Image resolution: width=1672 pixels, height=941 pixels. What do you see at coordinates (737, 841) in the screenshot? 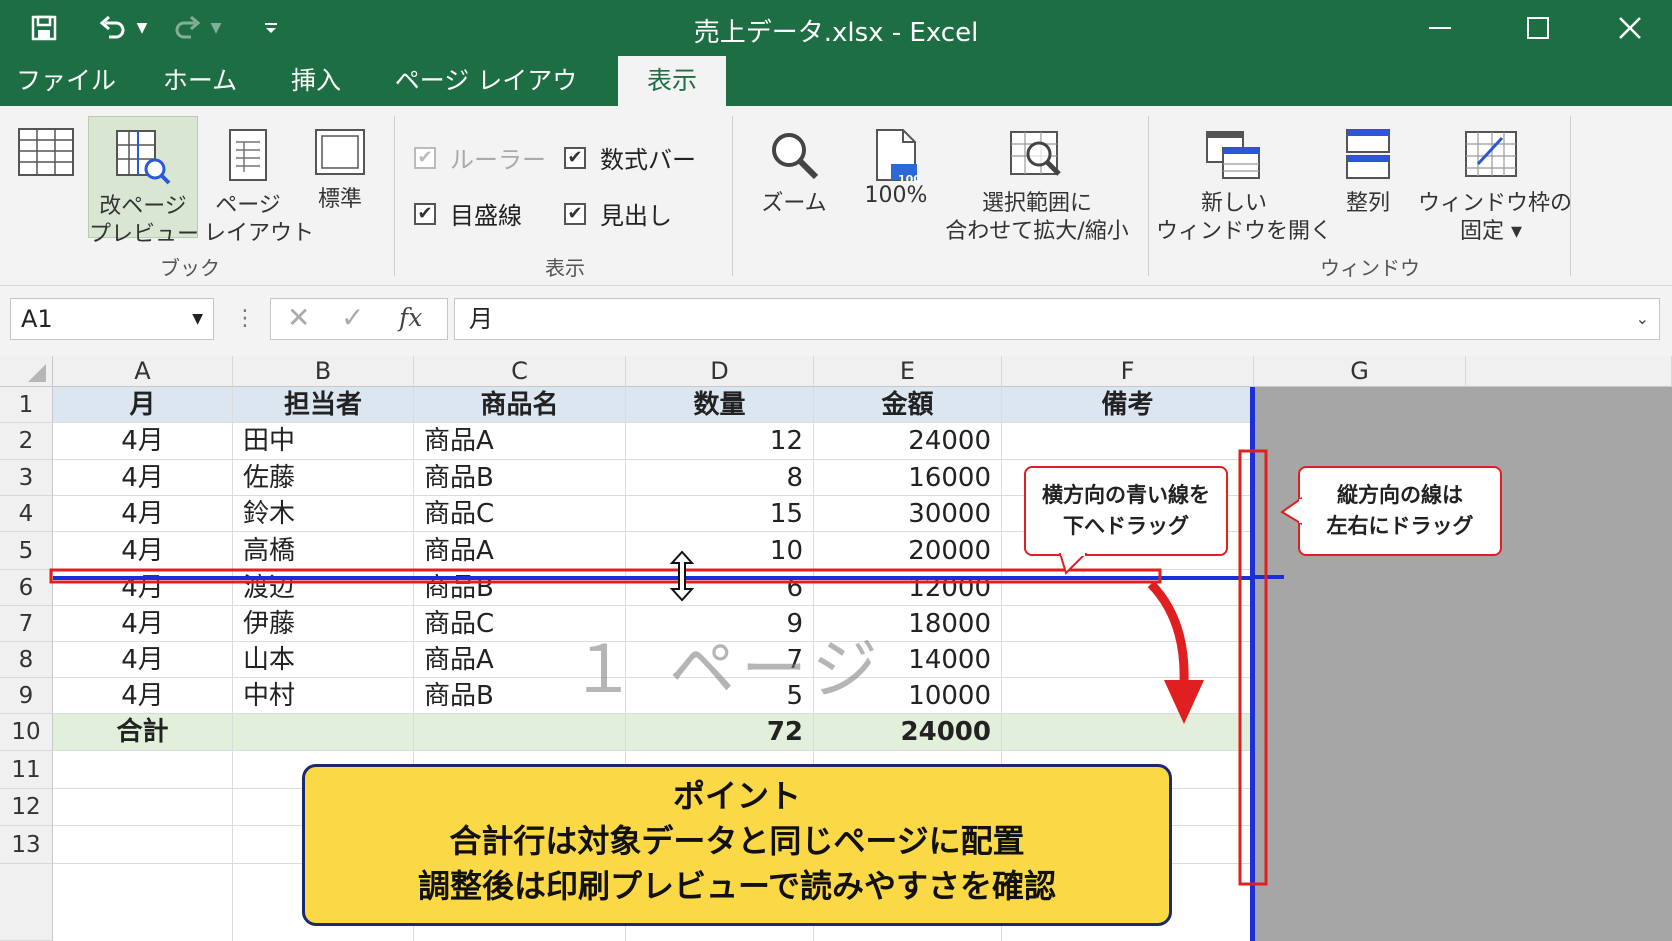
I see `point-line-1: 合計行は対象データと同じページに配置` at bounding box center [737, 841].